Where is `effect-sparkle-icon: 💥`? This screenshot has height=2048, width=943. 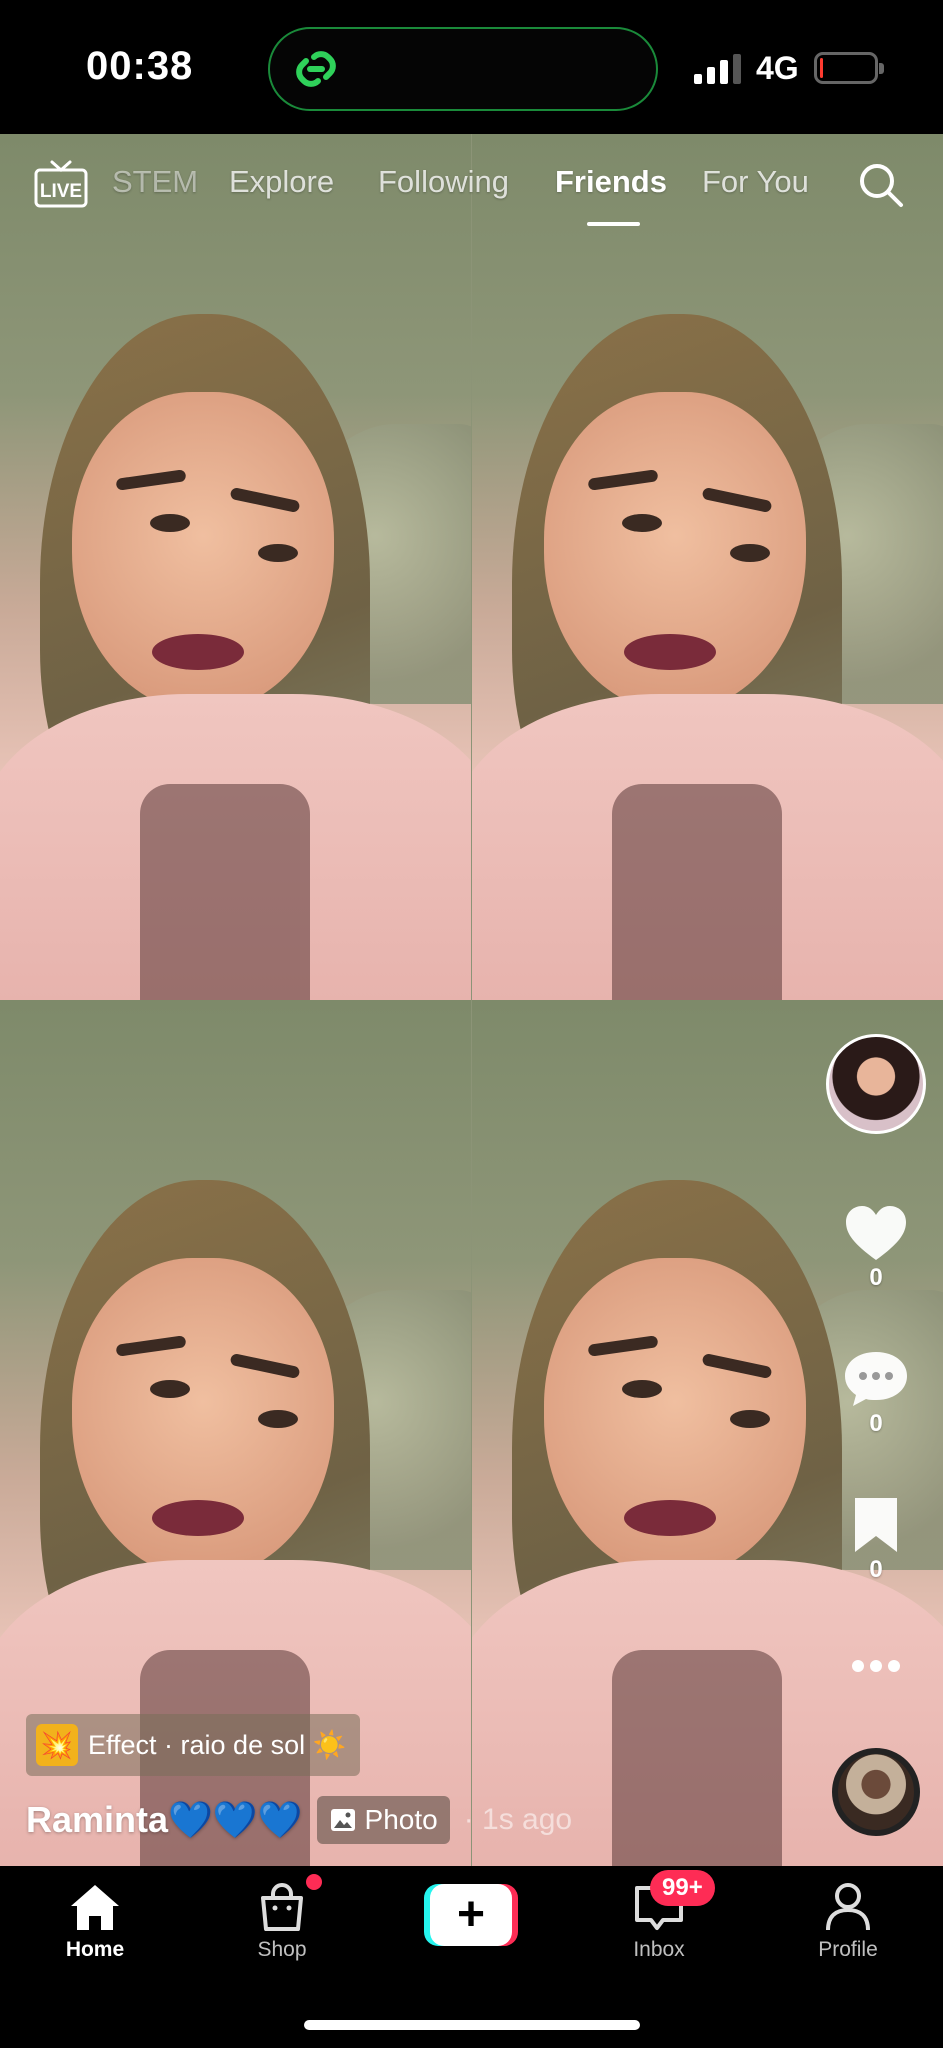
effect-sparkle-icon: 💥 is located at coordinates (57, 1745).